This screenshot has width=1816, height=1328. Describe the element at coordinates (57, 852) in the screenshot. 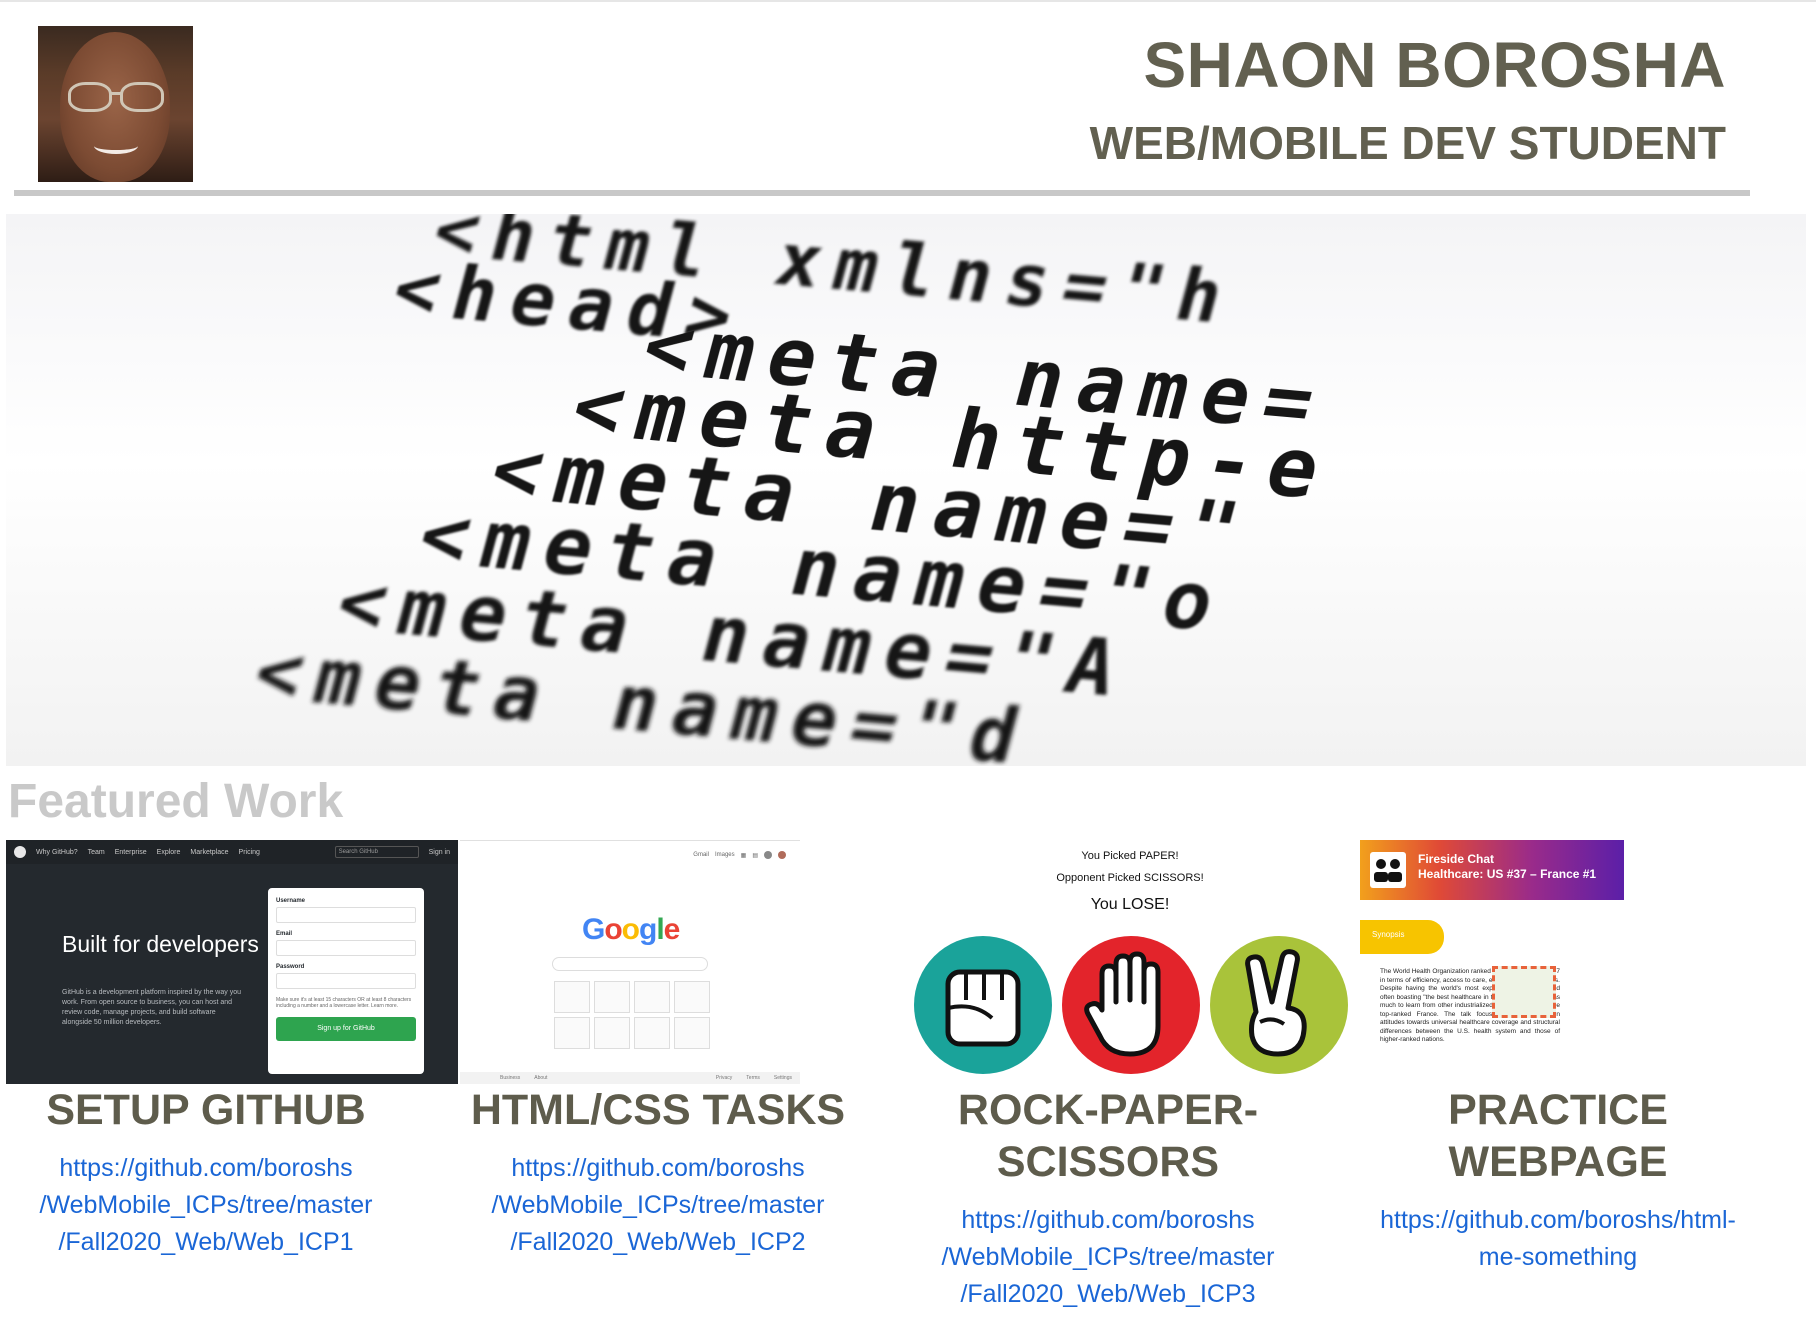

I see `nav-item: Why GitHub?` at that location.